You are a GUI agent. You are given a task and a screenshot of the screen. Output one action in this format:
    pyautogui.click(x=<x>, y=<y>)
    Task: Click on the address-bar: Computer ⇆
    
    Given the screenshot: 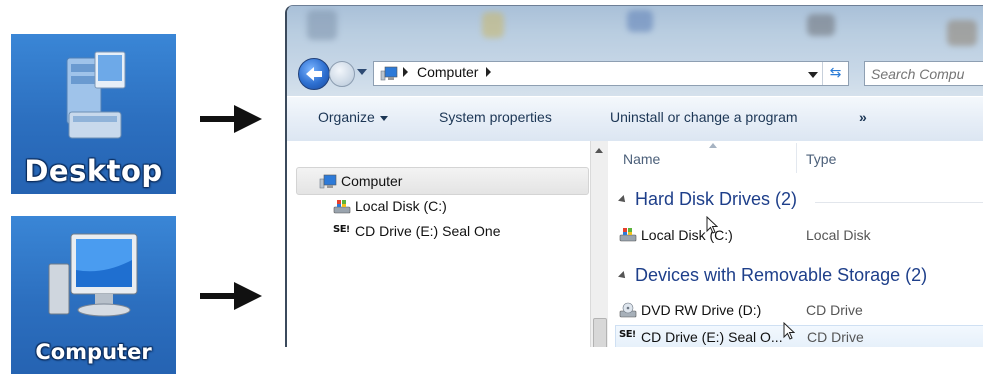 What is the action you would take?
    pyautogui.click(x=611, y=73)
    